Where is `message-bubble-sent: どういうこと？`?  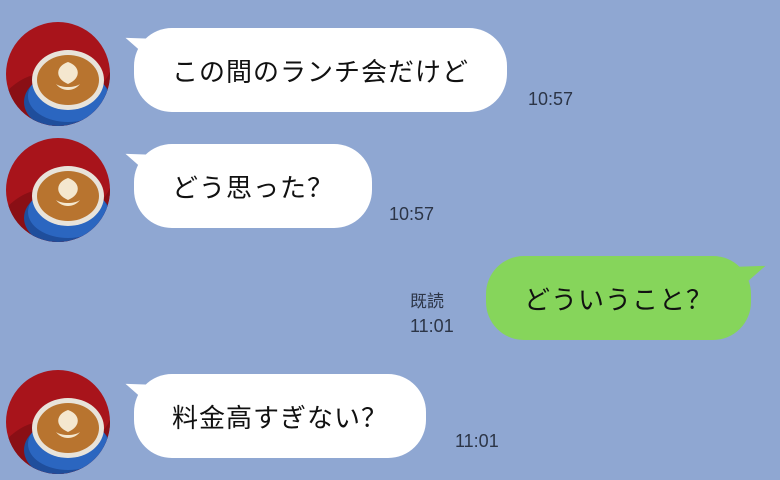 message-bubble-sent: どういうこと？ is located at coordinates (619, 298).